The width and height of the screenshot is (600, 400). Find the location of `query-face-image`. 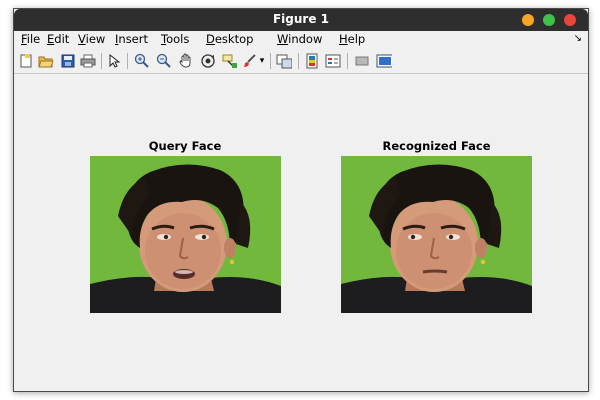

query-face-image is located at coordinates (185, 234).